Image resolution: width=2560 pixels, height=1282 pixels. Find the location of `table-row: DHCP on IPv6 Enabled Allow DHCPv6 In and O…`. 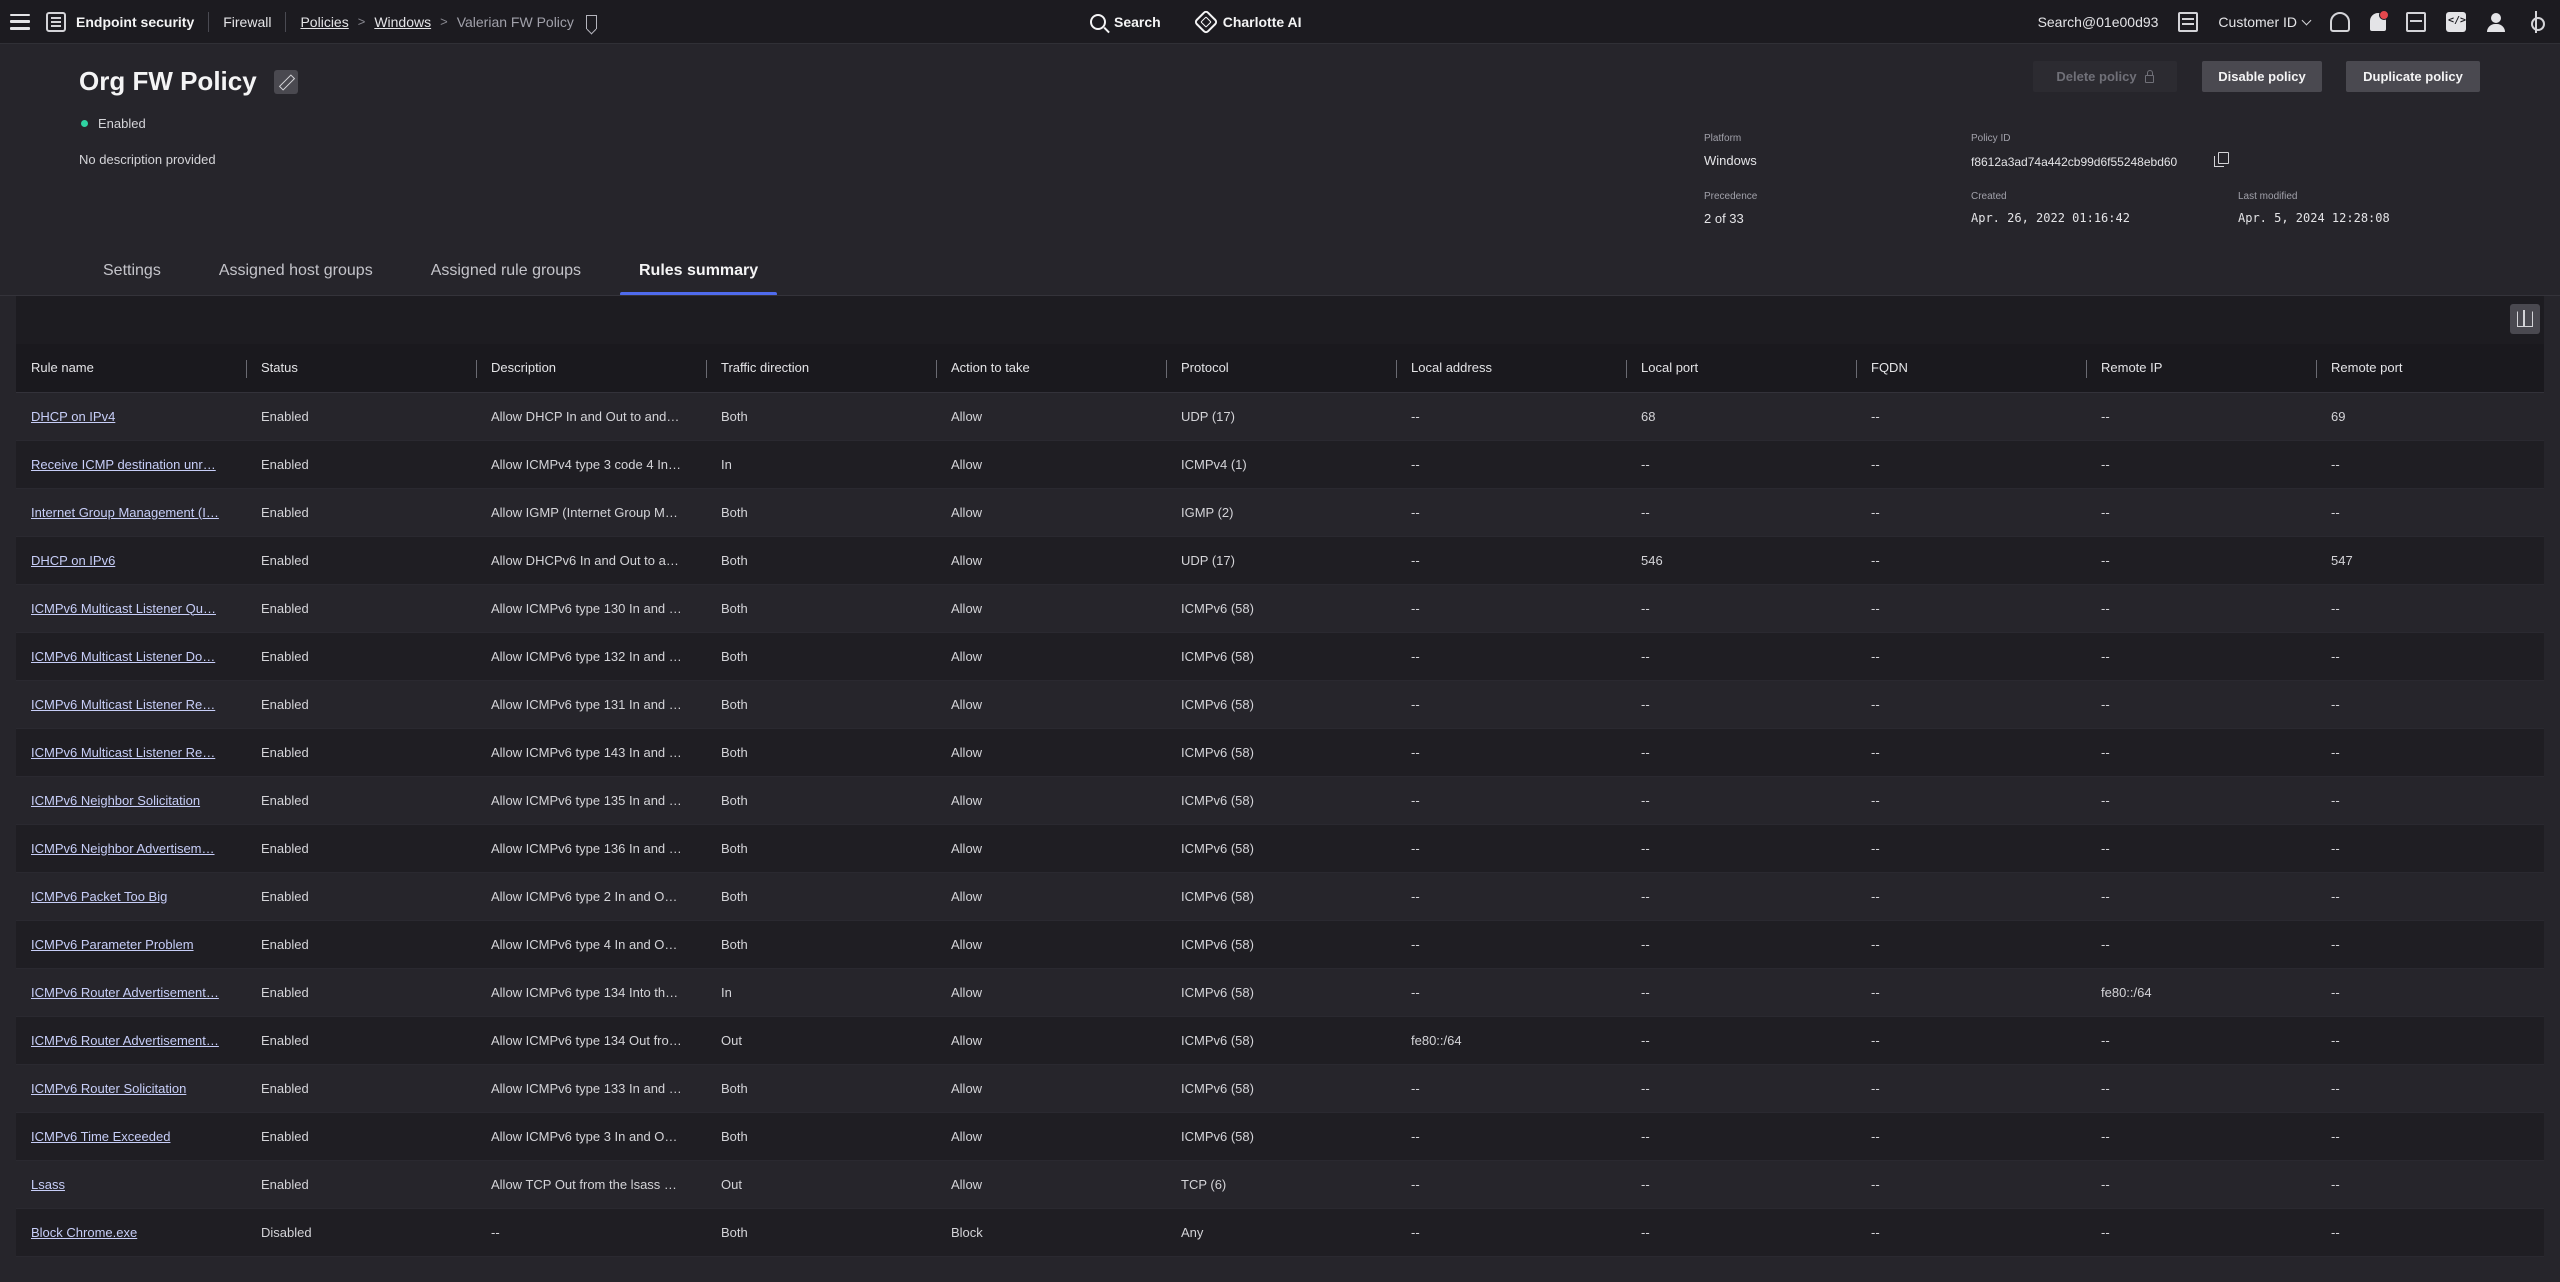

table-row: DHCP on IPv6 Enabled Allow DHCPv6 In and O… is located at coordinates (1280, 560).